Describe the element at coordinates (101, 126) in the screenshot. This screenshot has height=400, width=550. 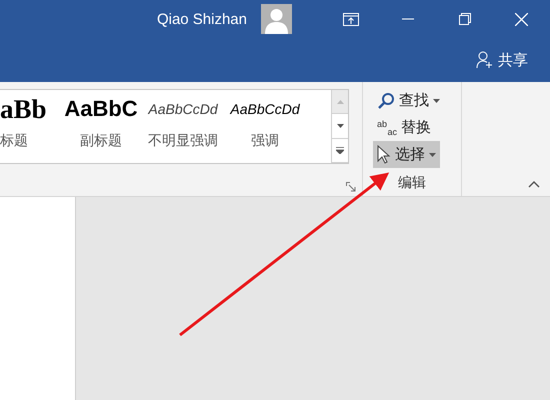
I see `style-item: AaBbC 副标题` at that location.